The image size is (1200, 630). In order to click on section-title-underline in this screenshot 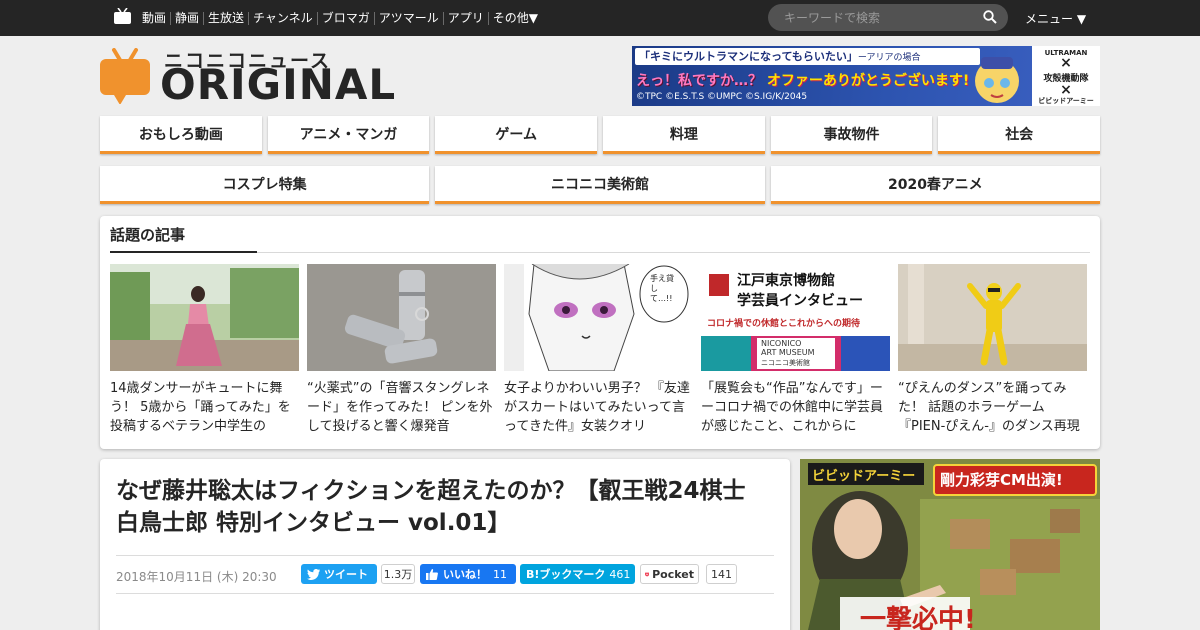, I will do `click(183, 252)`.